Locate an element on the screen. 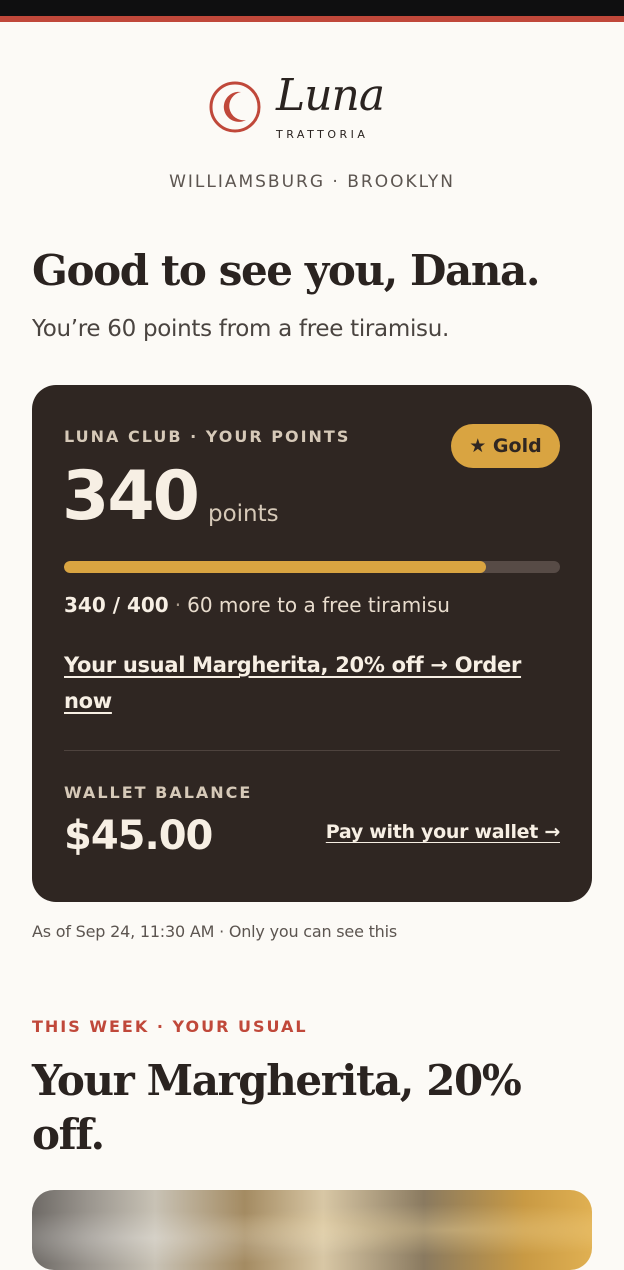 The width and height of the screenshot is (624, 1270). brand-name: Luna is located at coordinates (330, 95).